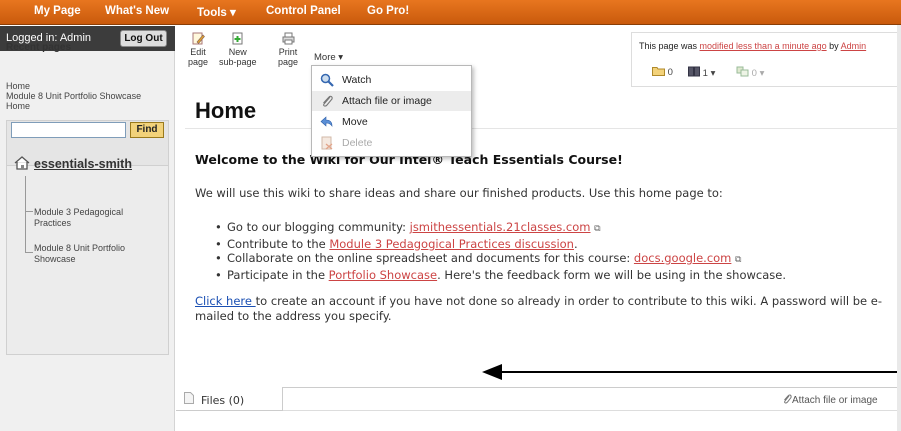 The width and height of the screenshot is (901, 431). What do you see at coordinates (357, 80) in the screenshot?
I see `menu-label: Watch` at bounding box center [357, 80].